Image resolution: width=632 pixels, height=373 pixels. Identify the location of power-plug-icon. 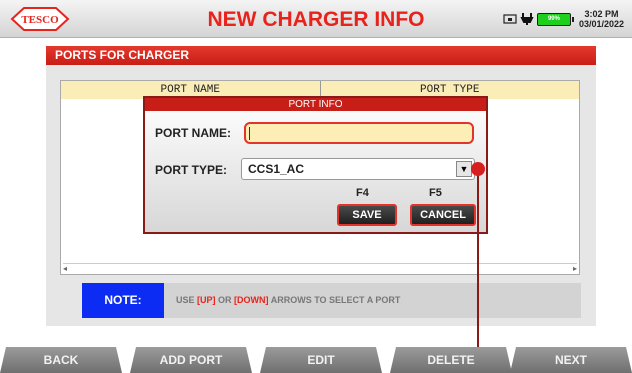
(527, 19).